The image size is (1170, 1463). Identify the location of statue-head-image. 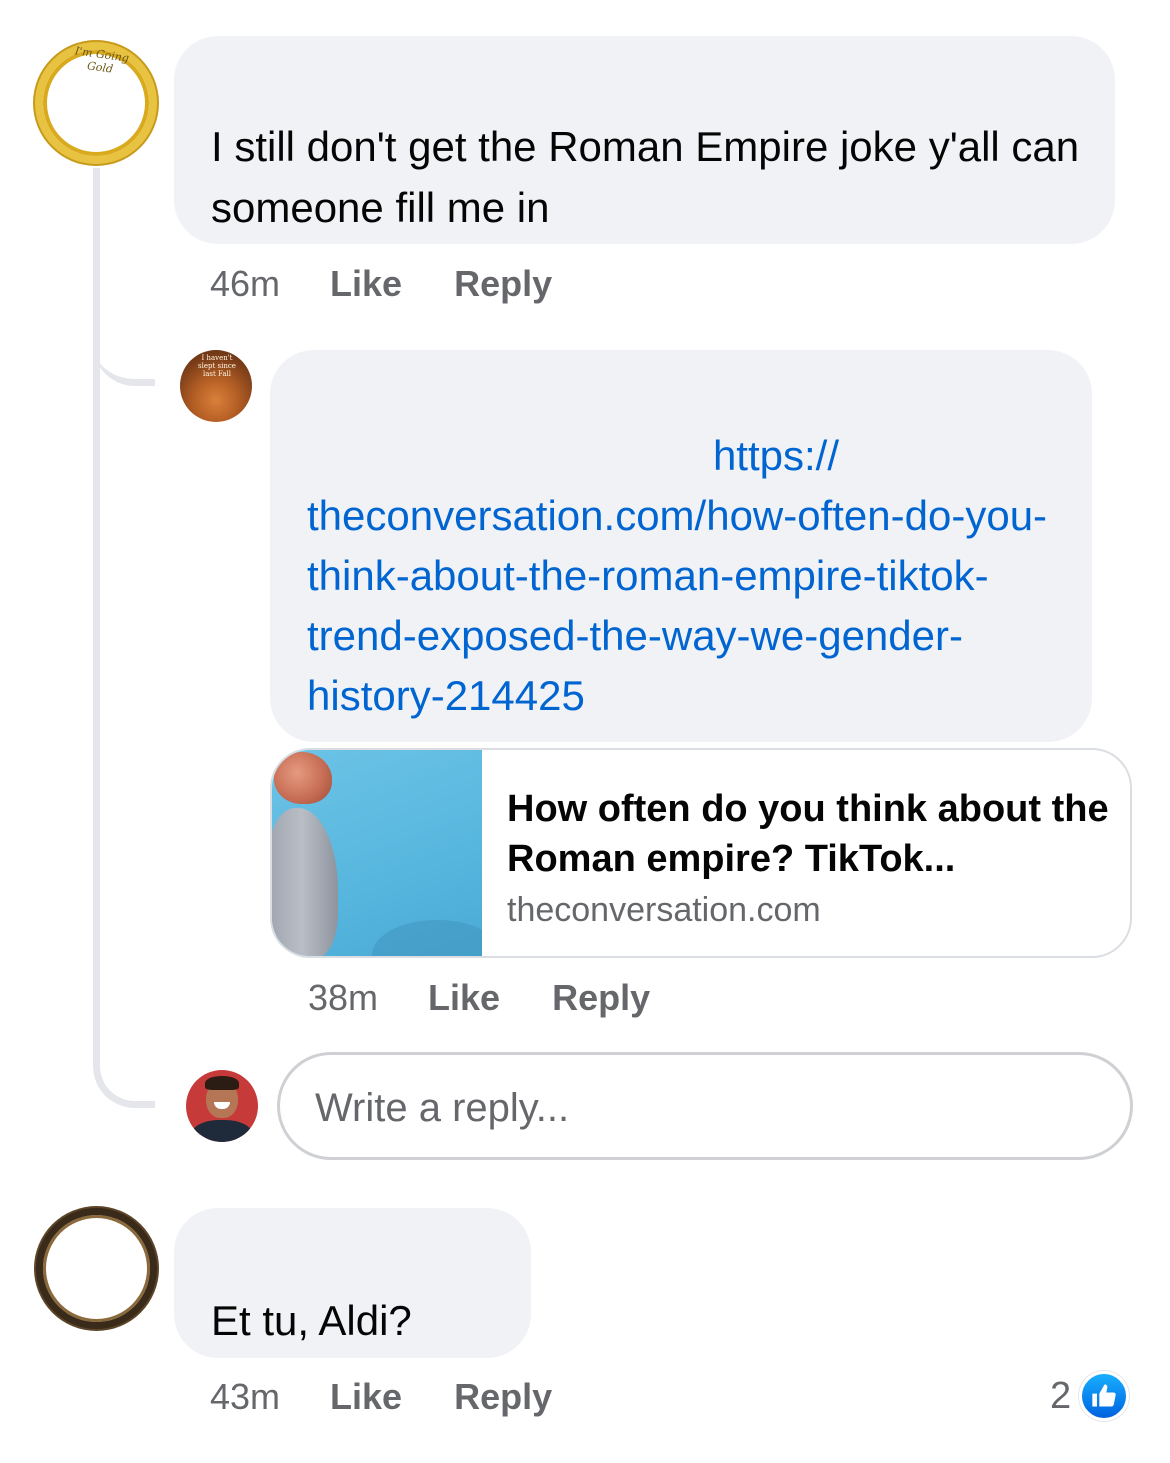
(305, 882).